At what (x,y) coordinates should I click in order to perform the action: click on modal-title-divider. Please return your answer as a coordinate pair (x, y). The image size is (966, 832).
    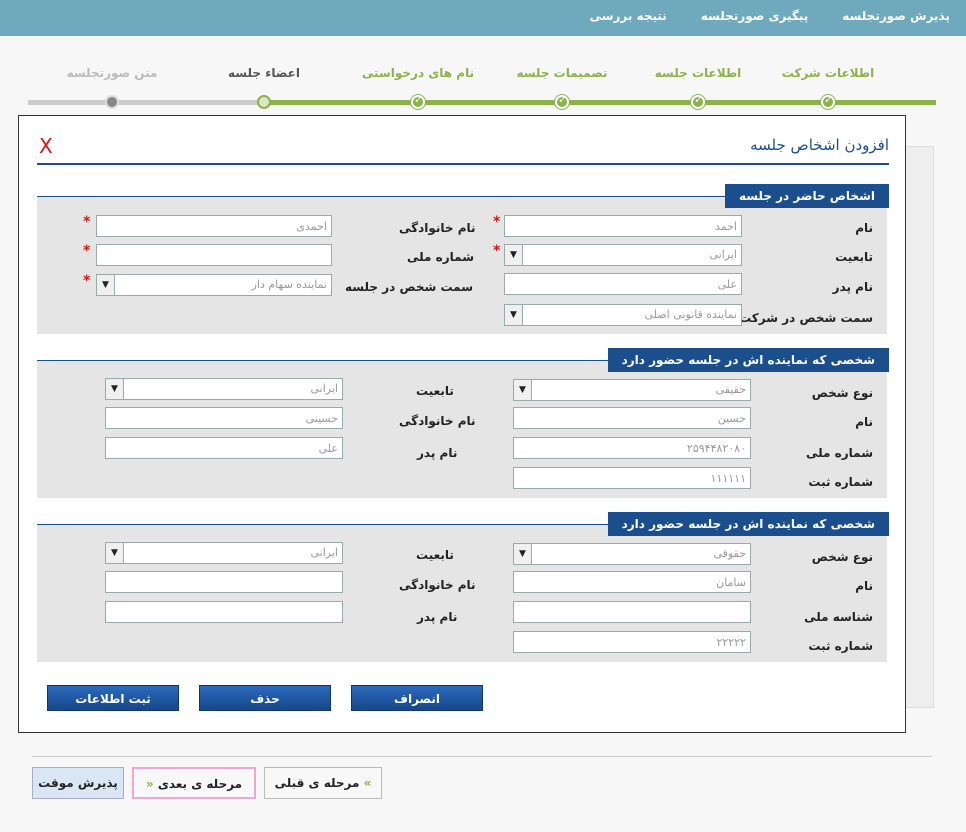
    Looking at the image, I should click on (463, 164).